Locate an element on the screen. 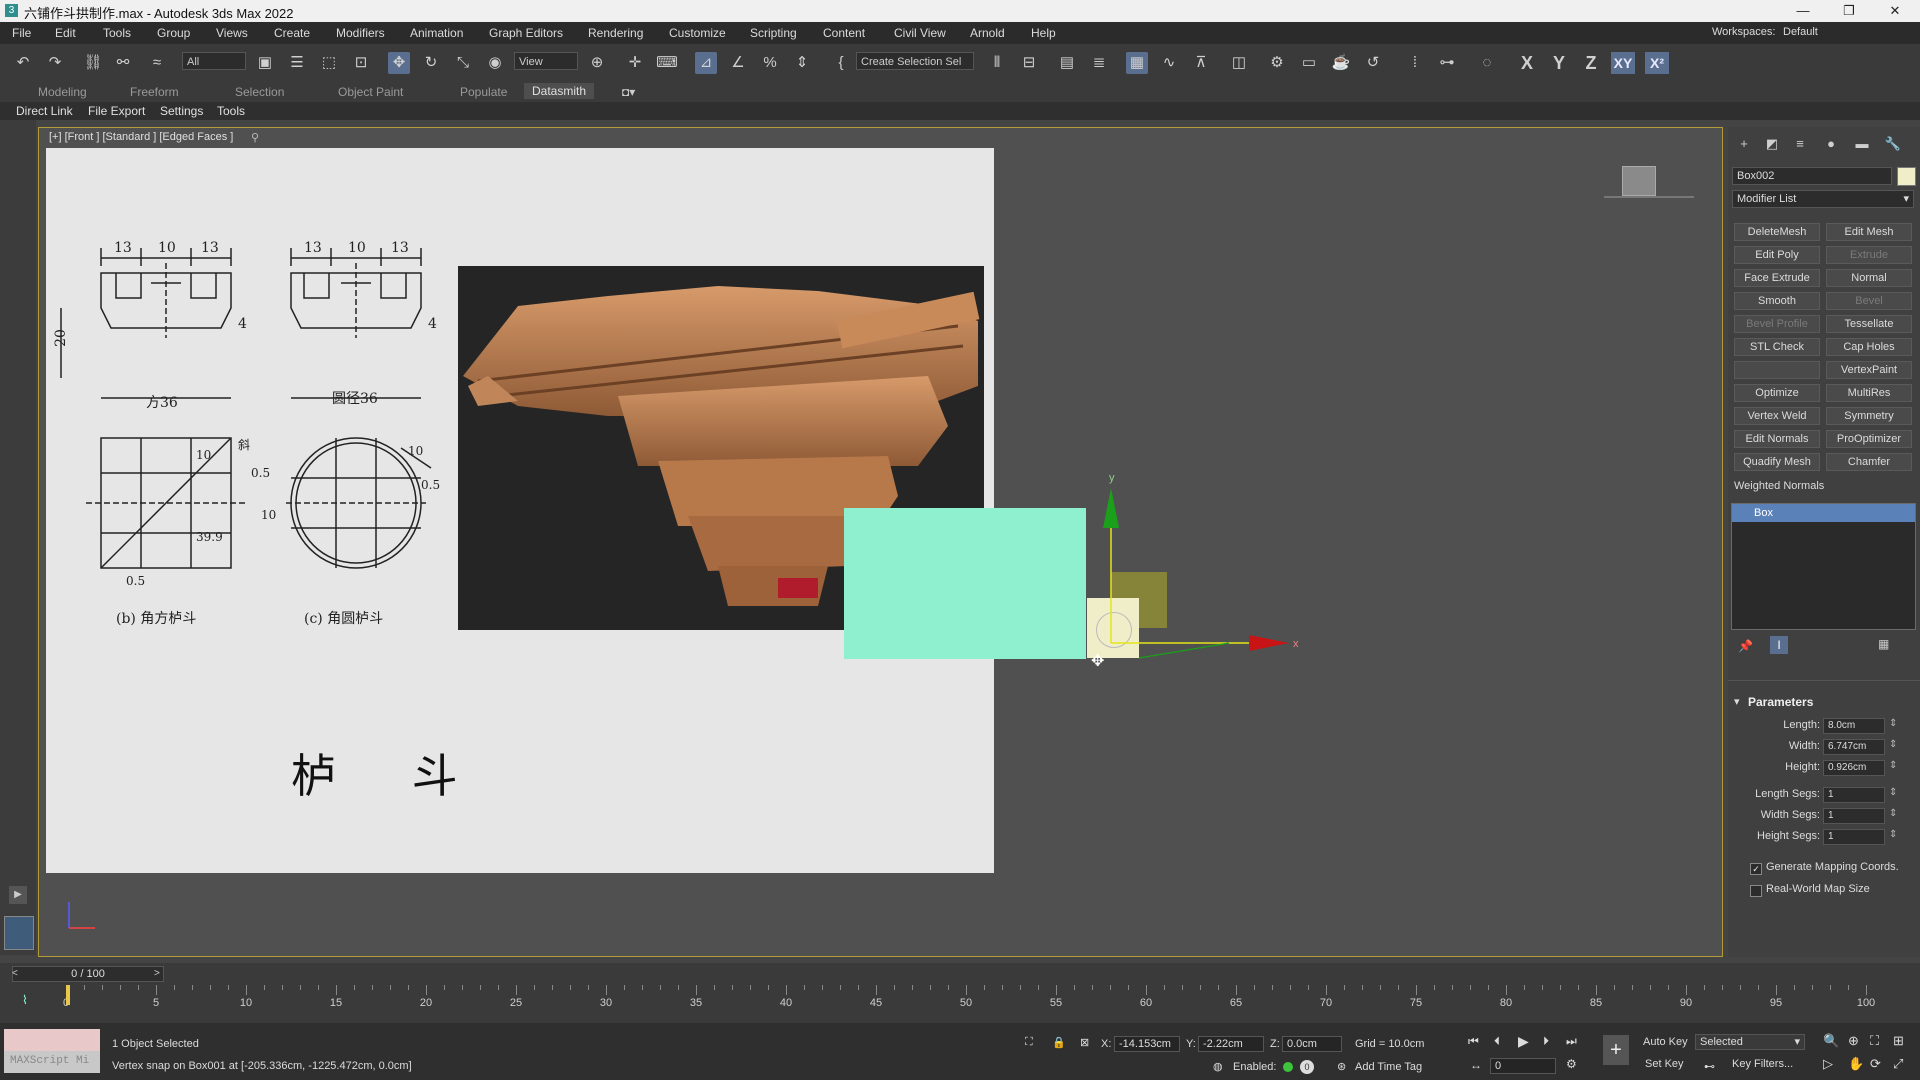 The height and width of the screenshot is (1080, 1920). modifier-button: Bevel is located at coordinates (1869, 301).